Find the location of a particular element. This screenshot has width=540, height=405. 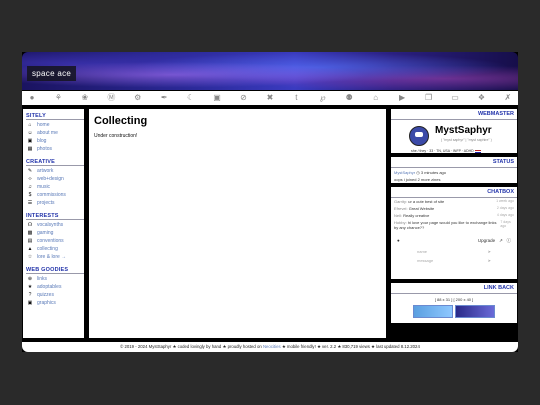

social-icon: ❖ is located at coordinates (481, 98).